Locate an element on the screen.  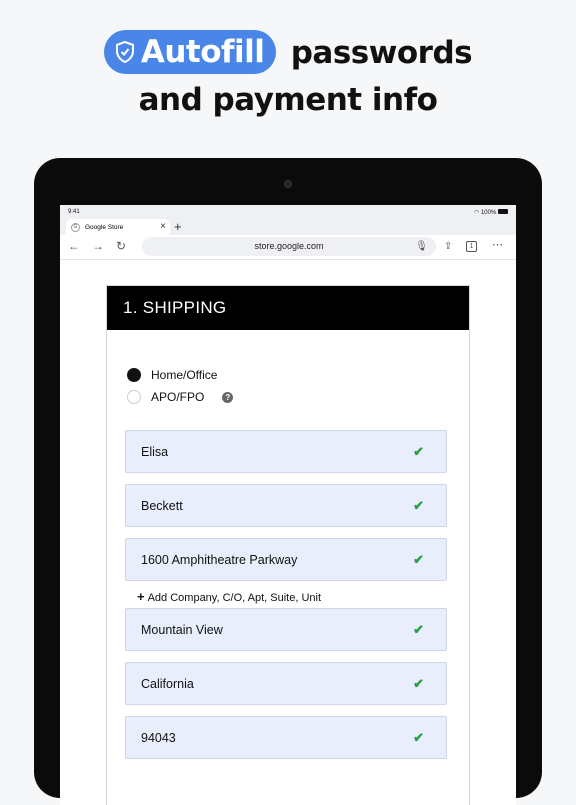
more-menu-icon: ⋯ is located at coordinates (497, 244).